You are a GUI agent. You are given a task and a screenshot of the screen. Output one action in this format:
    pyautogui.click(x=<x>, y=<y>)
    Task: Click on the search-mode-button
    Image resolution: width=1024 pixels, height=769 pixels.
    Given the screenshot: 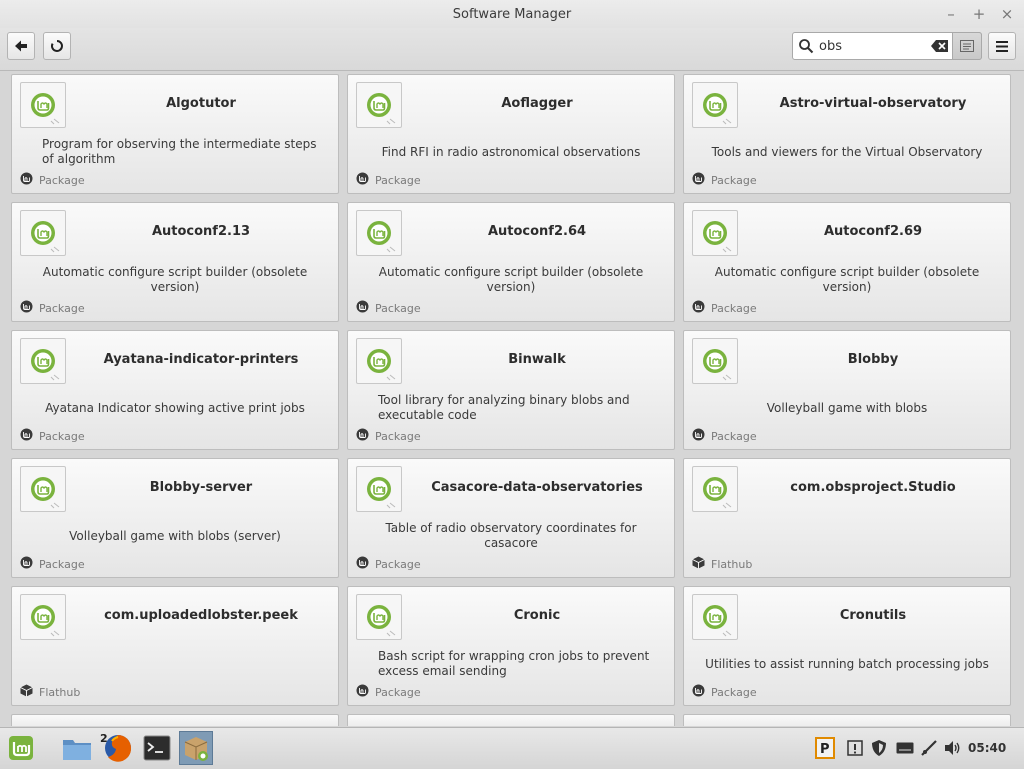 What is the action you would take?
    pyautogui.click(x=967, y=46)
    